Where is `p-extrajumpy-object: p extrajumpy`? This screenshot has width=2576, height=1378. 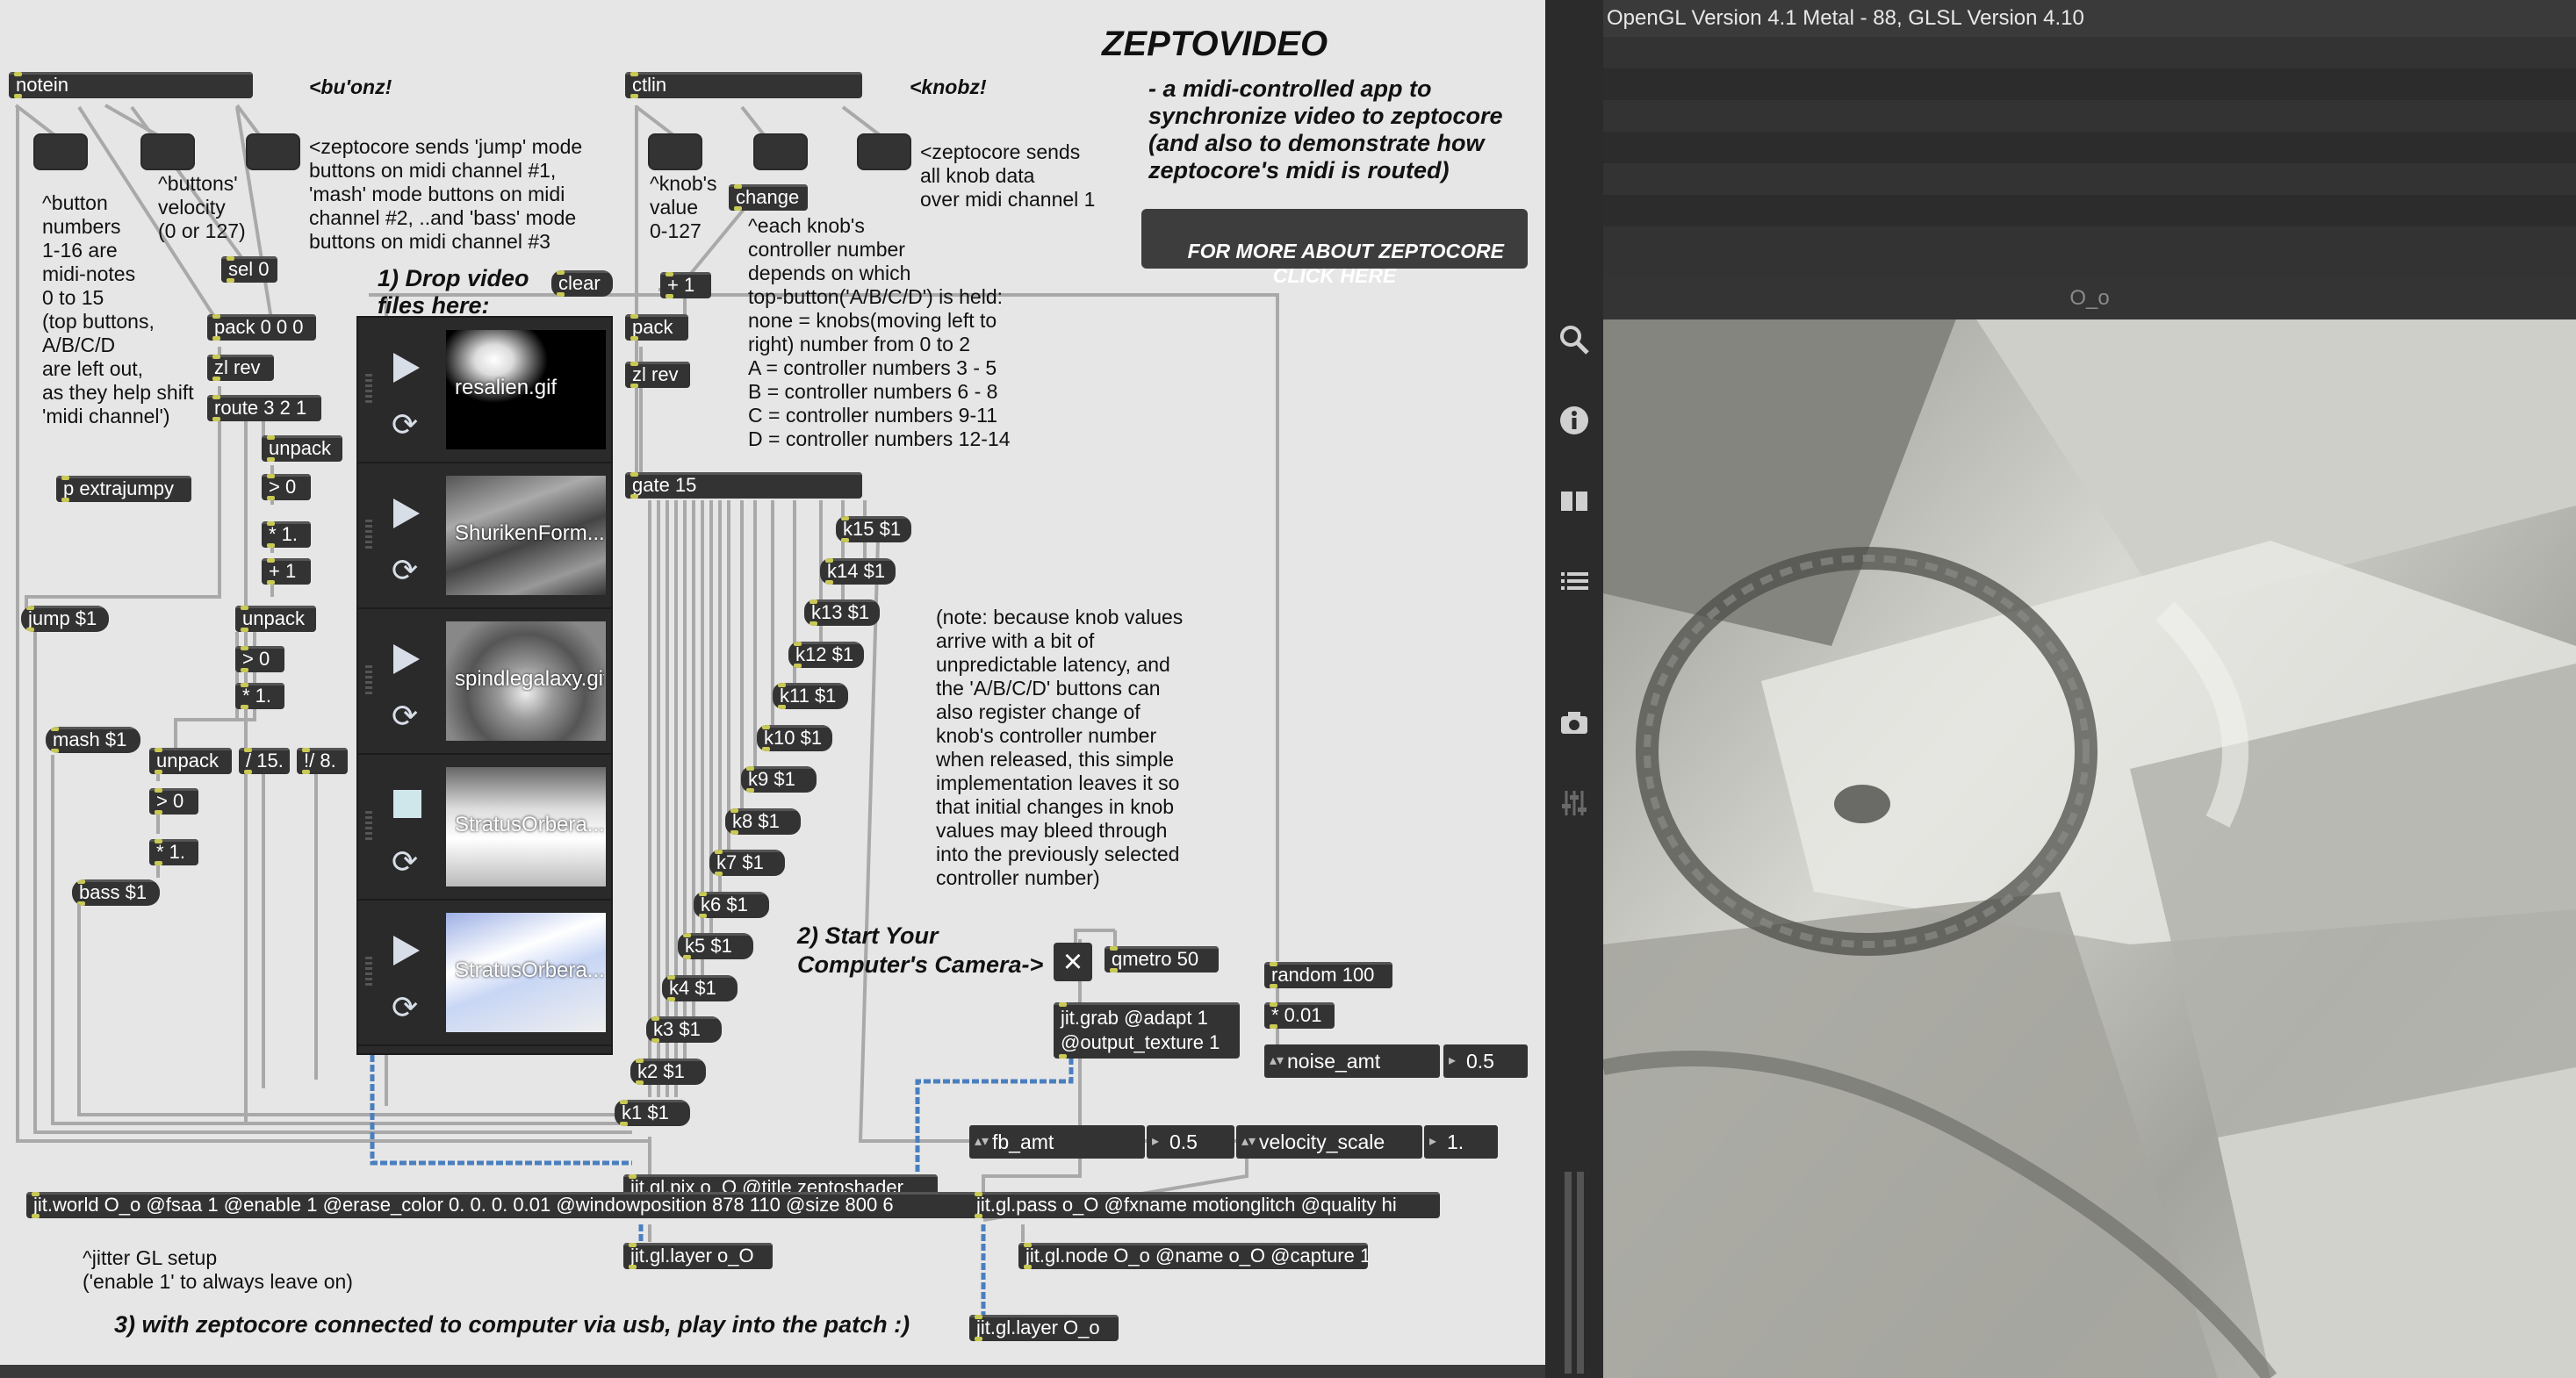
p-extrajumpy-object: p extrajumpy is located at coordinates (123, 489).